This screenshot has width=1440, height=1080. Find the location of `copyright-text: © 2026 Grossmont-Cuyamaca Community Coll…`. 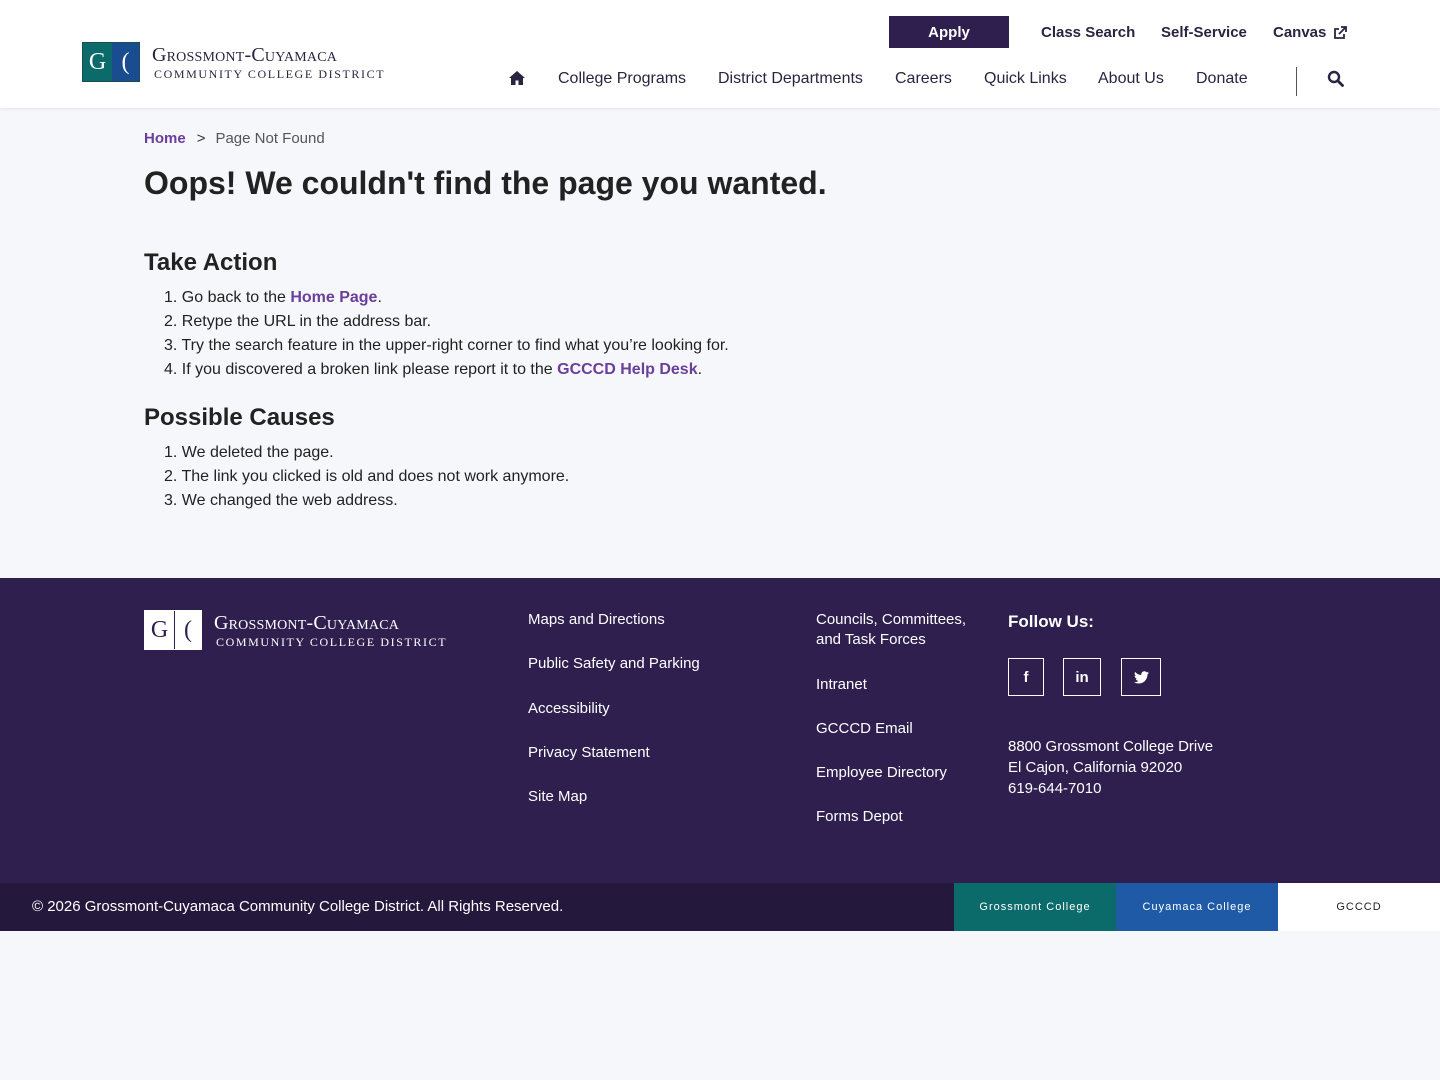

copyright-text: © 2026 Grossmont-Cuyamaca Community Coll… is located at coordinates (298, 906).